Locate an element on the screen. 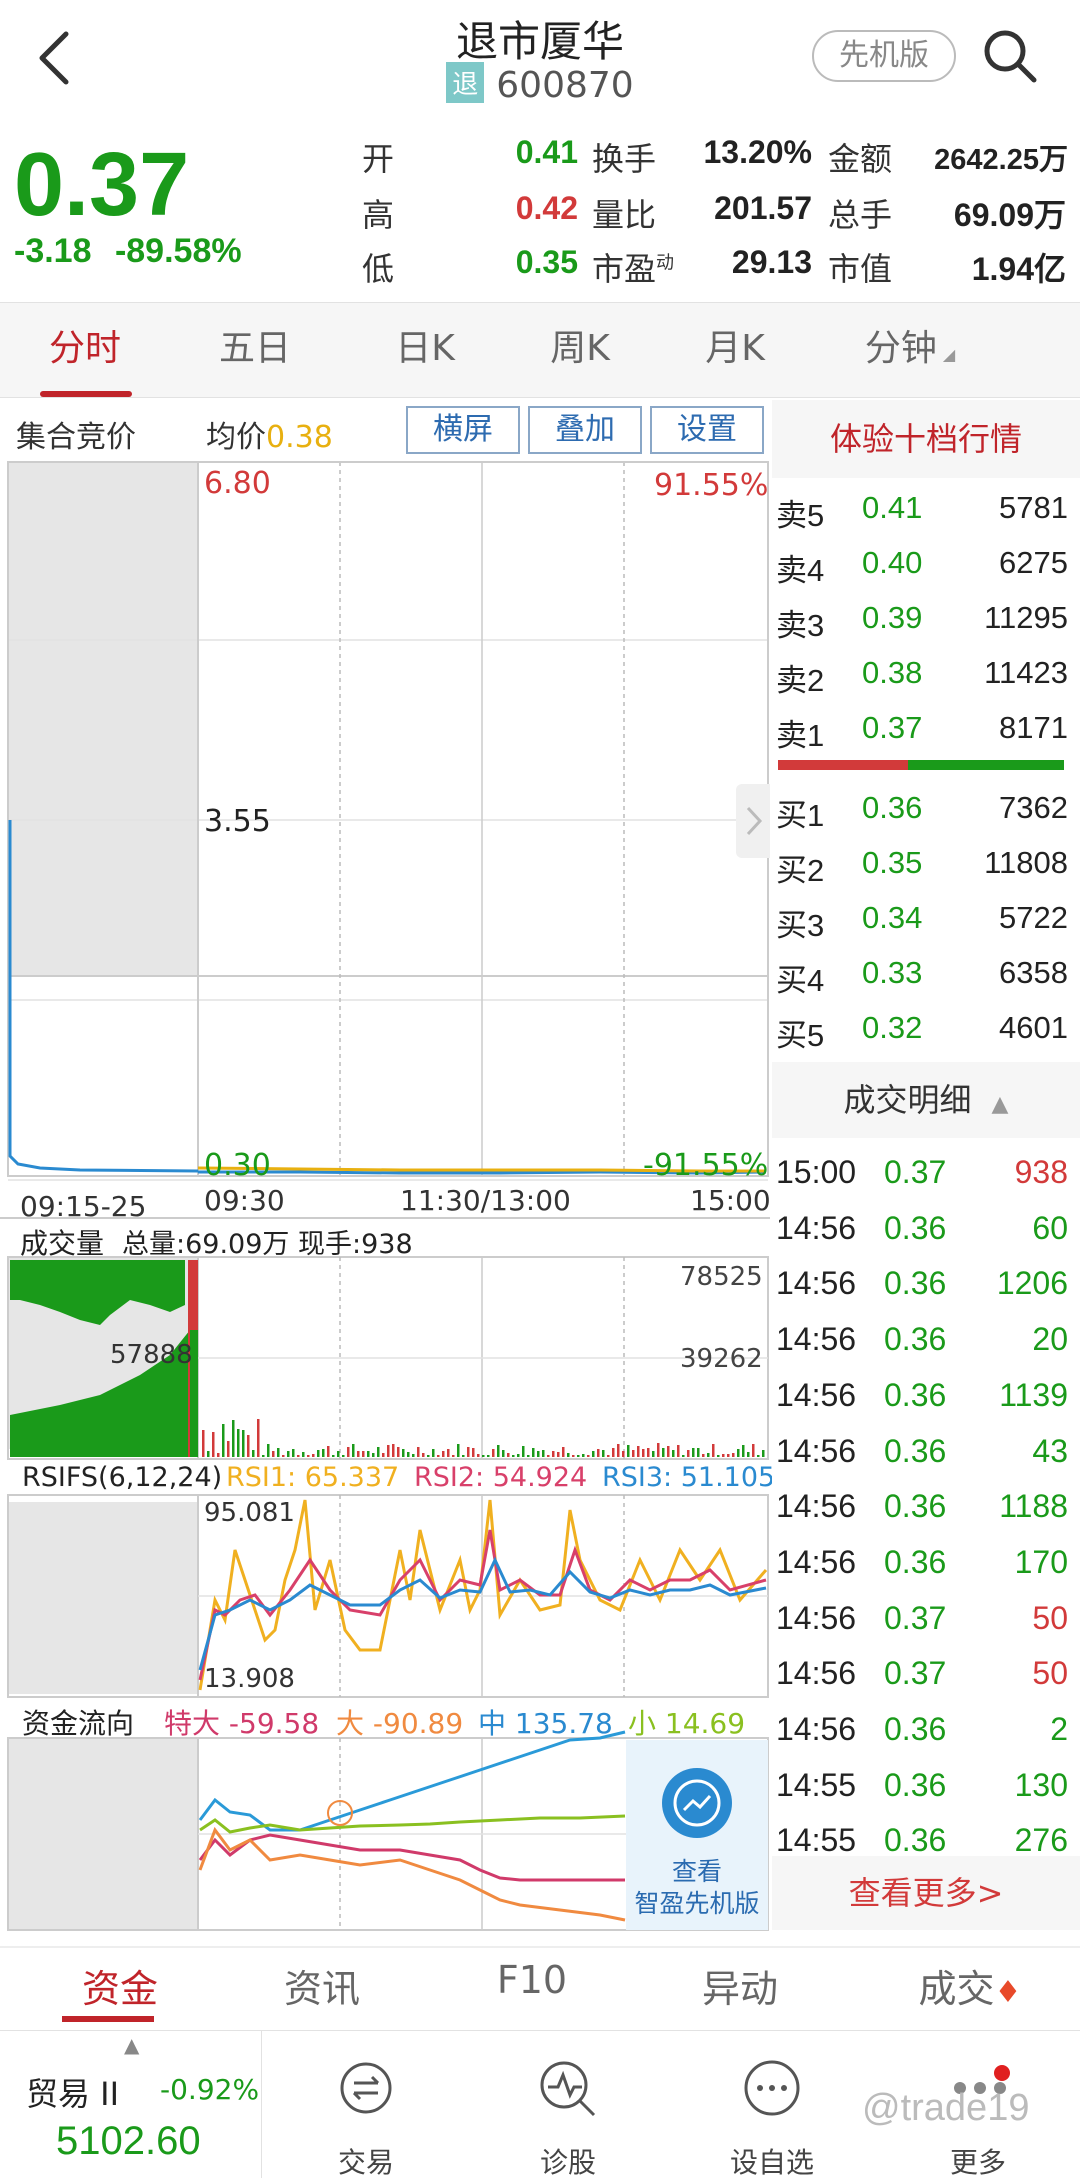  tab-trades: 成交♦ is located at coordinates (970, 1985).